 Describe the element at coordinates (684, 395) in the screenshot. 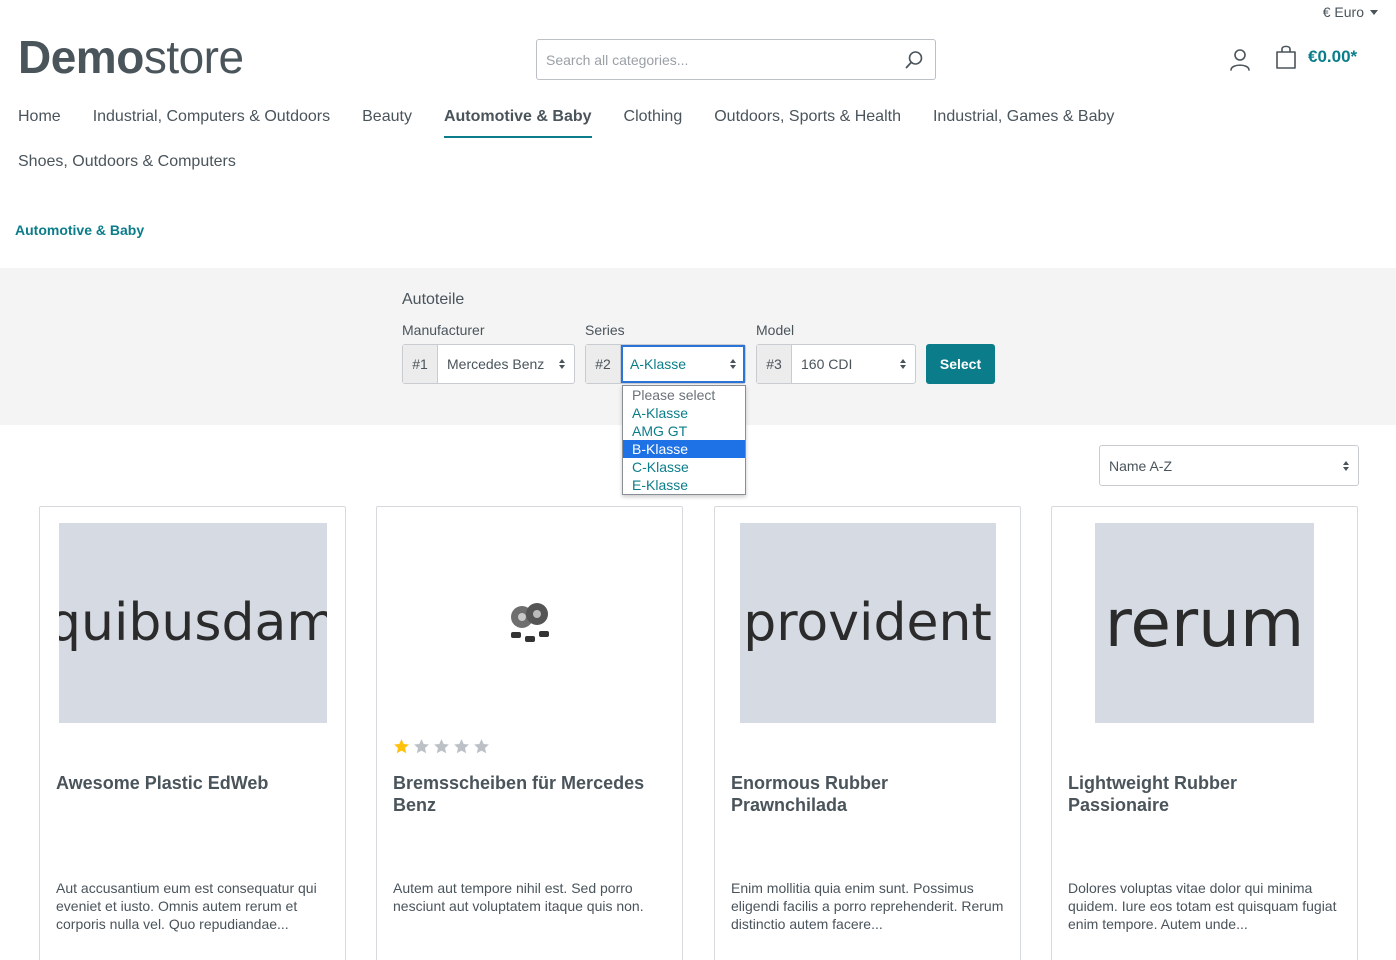

I see `series-option: Please select` at that location.